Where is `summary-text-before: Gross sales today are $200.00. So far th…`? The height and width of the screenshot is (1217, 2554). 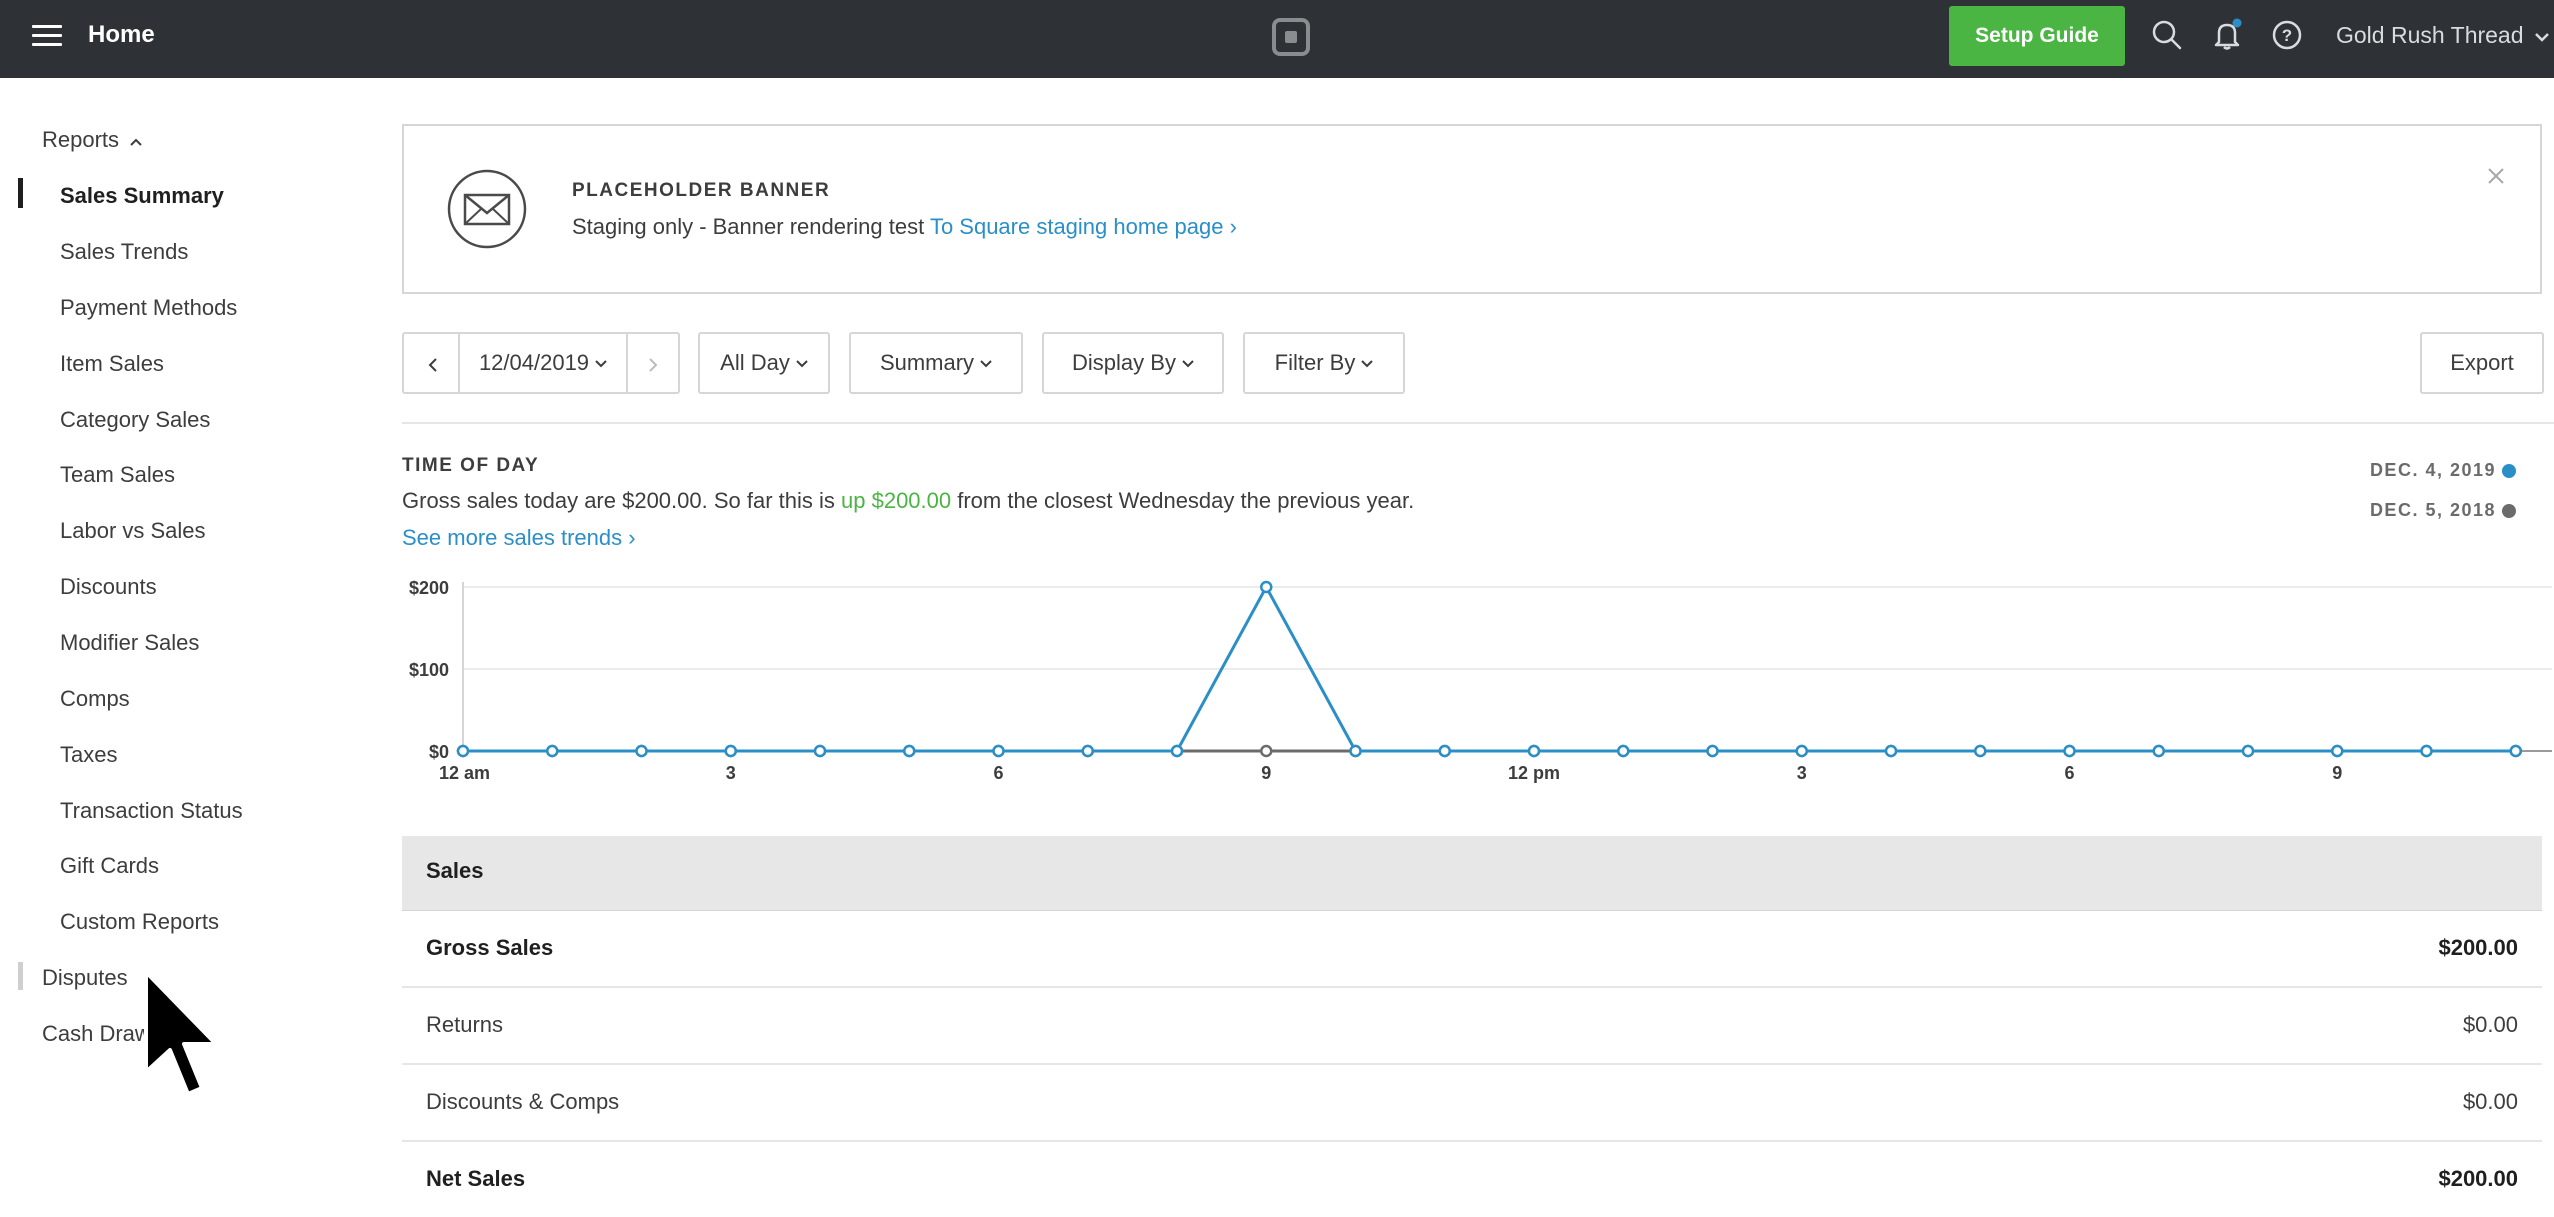
summary-text-before: Gross sales today are $200.00. So far th… is located at coordinates (622, 500).